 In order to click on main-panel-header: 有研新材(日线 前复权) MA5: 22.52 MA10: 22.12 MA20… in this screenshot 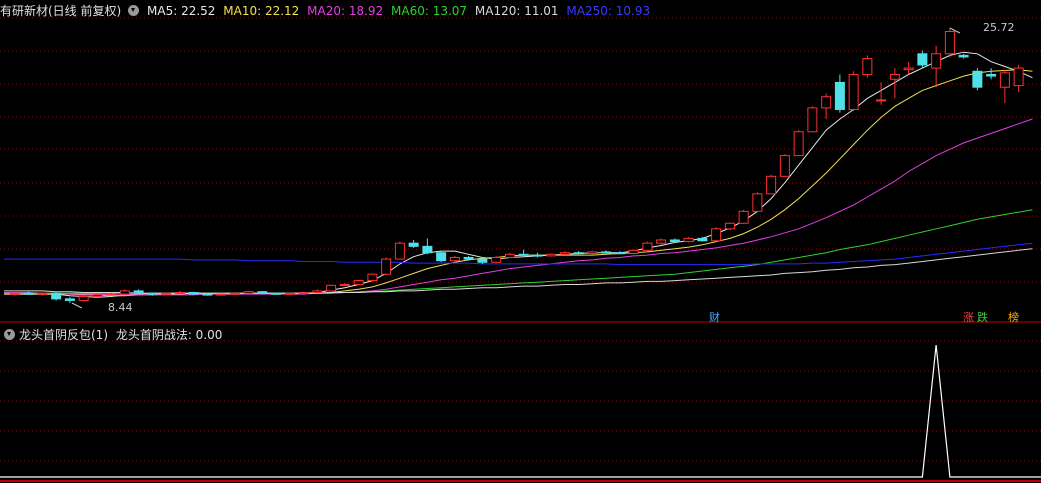, I will do `click(327, 11)`.